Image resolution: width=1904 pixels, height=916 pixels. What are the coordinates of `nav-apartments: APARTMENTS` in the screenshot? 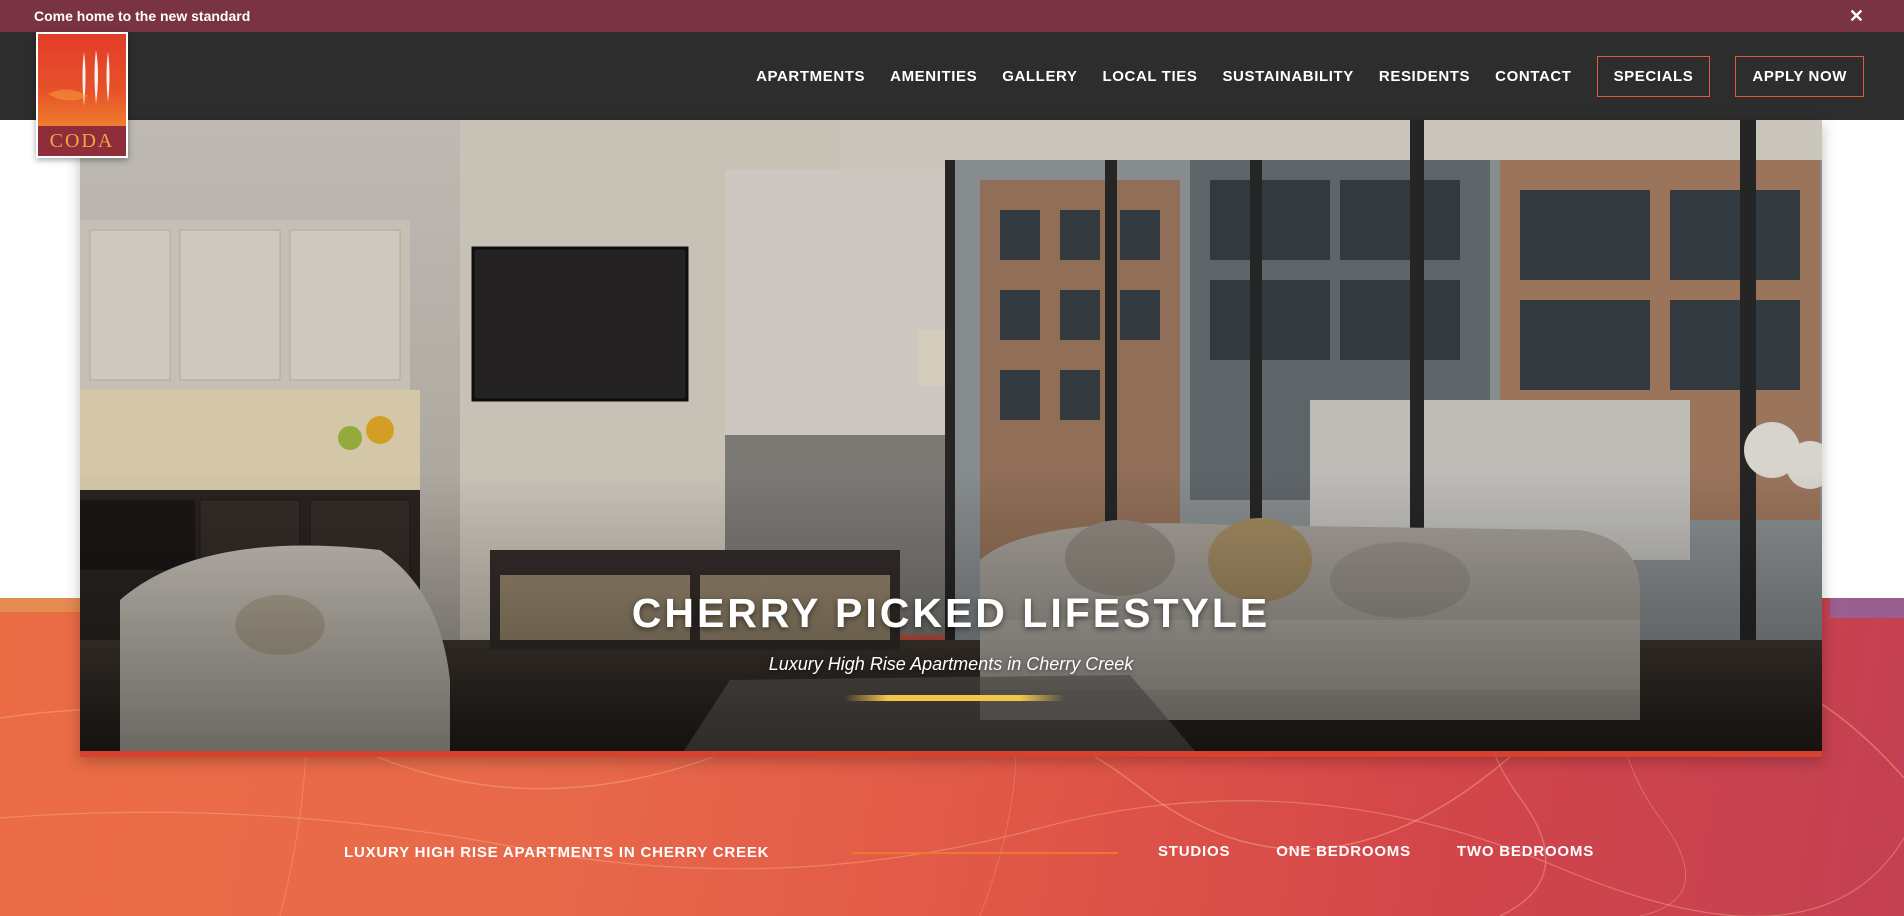 It's located at (810, 76).